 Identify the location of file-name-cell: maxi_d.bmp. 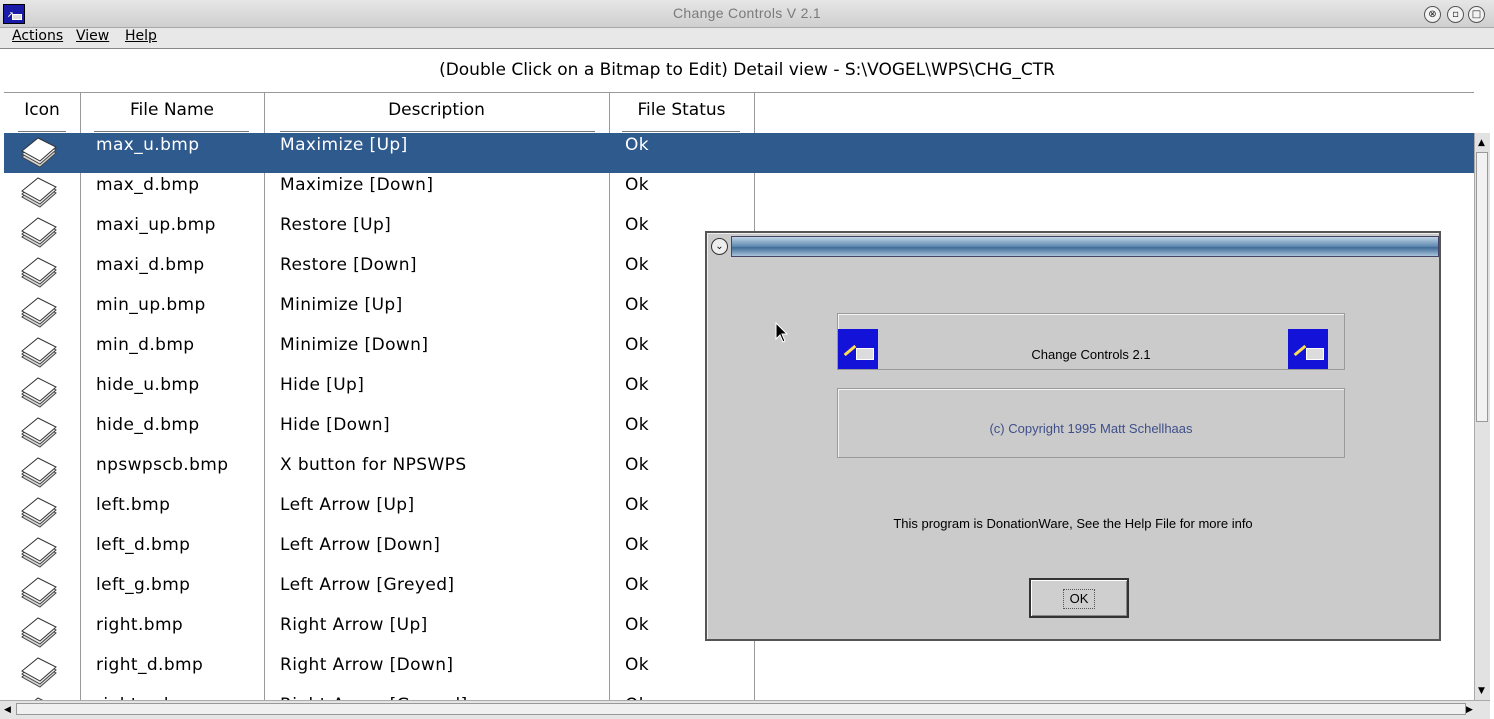
(150, 265).